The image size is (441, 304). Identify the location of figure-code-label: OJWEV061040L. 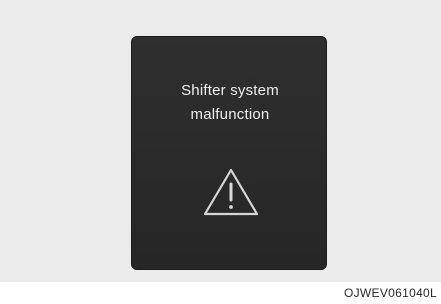
(390, 293).